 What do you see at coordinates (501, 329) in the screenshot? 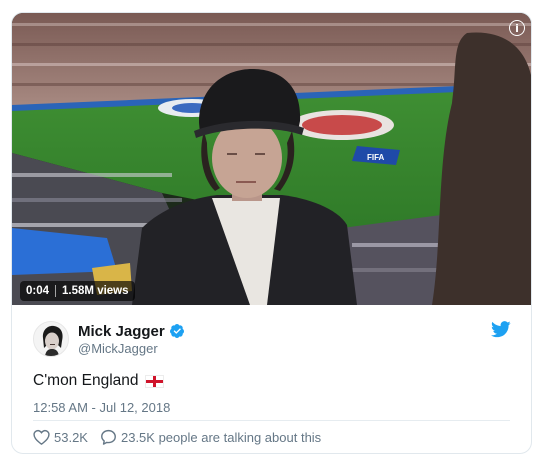
I see `twitter-bird-icon` at bounding box center [501, 329].